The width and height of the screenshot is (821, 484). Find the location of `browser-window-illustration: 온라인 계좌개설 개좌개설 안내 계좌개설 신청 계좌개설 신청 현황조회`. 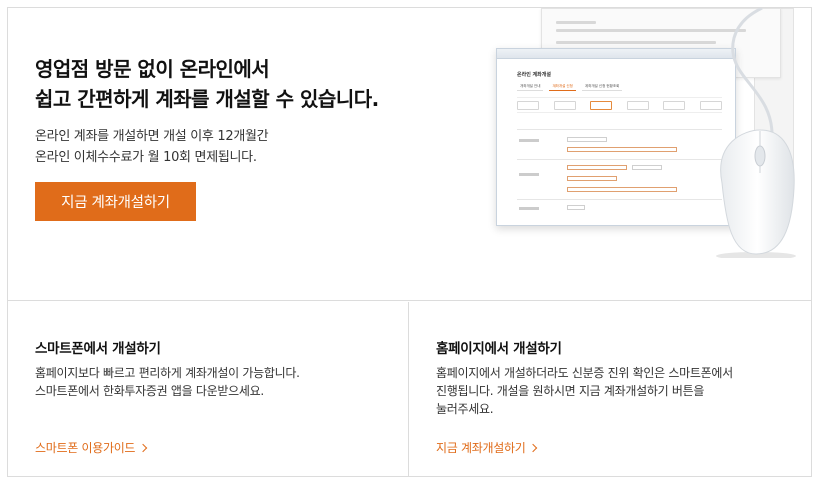

browser-window-illustration: 온라인 계좌개설 개좌개설 안내 계좌개설 신청 계좌개설 신청 현황조회 is located at coordinates (616, 137).